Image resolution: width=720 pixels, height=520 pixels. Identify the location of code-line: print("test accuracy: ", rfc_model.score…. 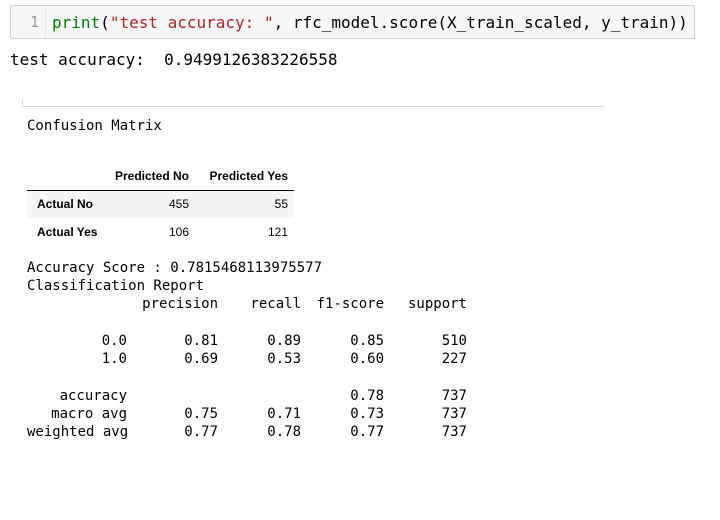
(370, 22).